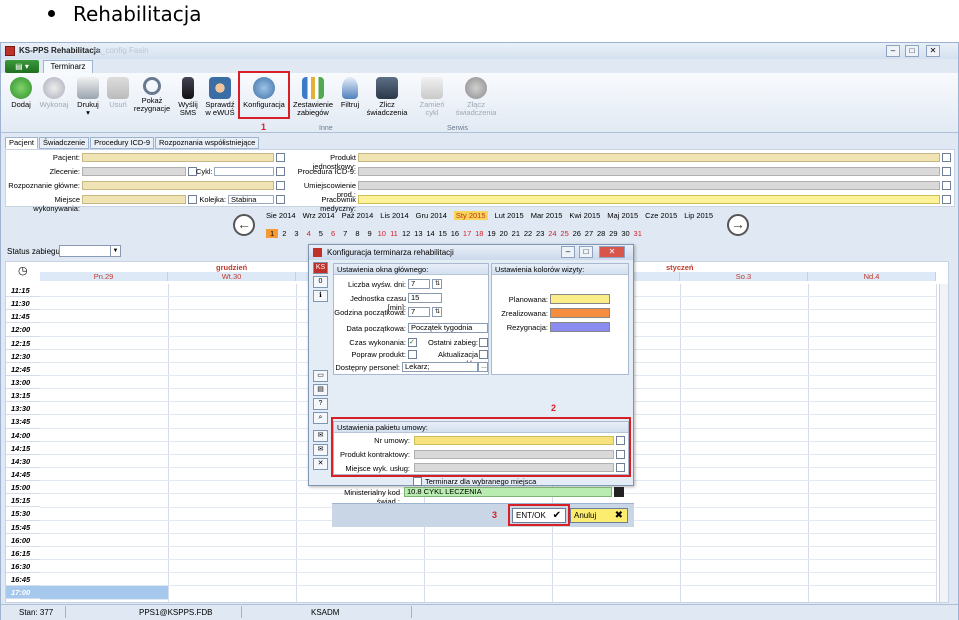 This screenshot has height=620, width=959. Describe the element at coordinates (313, 97) in the screenshot. I see `summary-button: Zestawienie zabiegów` at that location.